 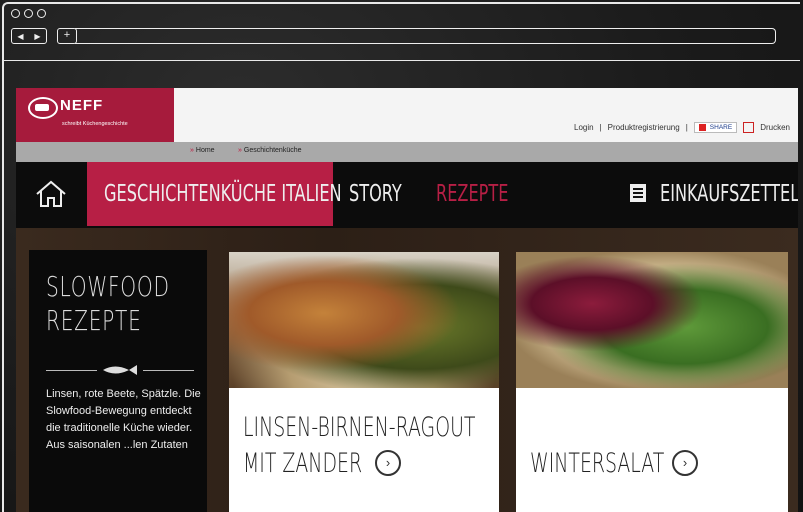 What do you see at coordinates (270, 150) in the screenshot?
I see `breadcrumb-current: » Geschichtenküche` at bounding box center [270, 150].